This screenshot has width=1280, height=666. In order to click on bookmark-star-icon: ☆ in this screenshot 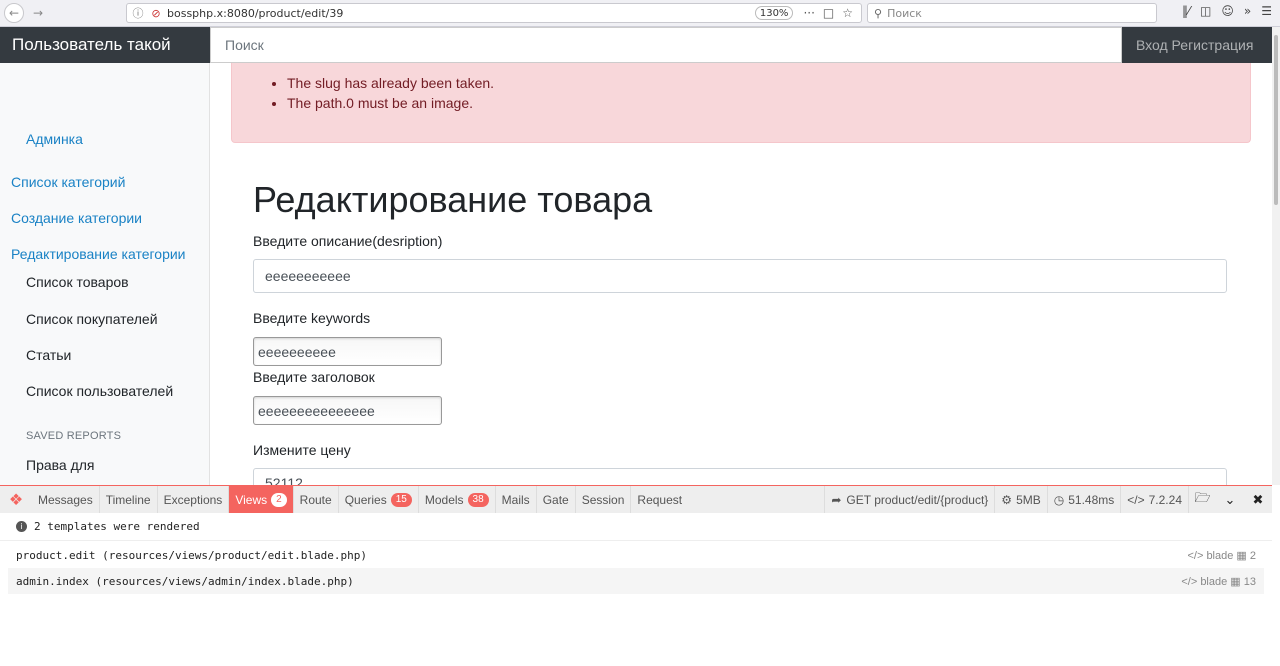, I will do `click(847, 13)`.